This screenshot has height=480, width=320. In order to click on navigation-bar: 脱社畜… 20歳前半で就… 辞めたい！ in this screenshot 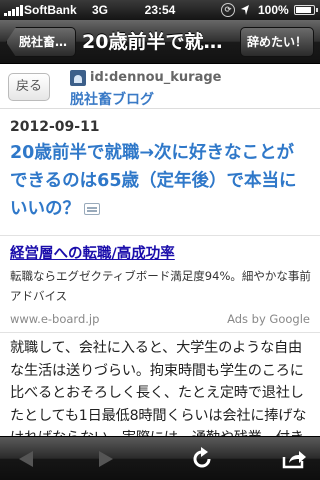, I will do `click(160, 42)`.